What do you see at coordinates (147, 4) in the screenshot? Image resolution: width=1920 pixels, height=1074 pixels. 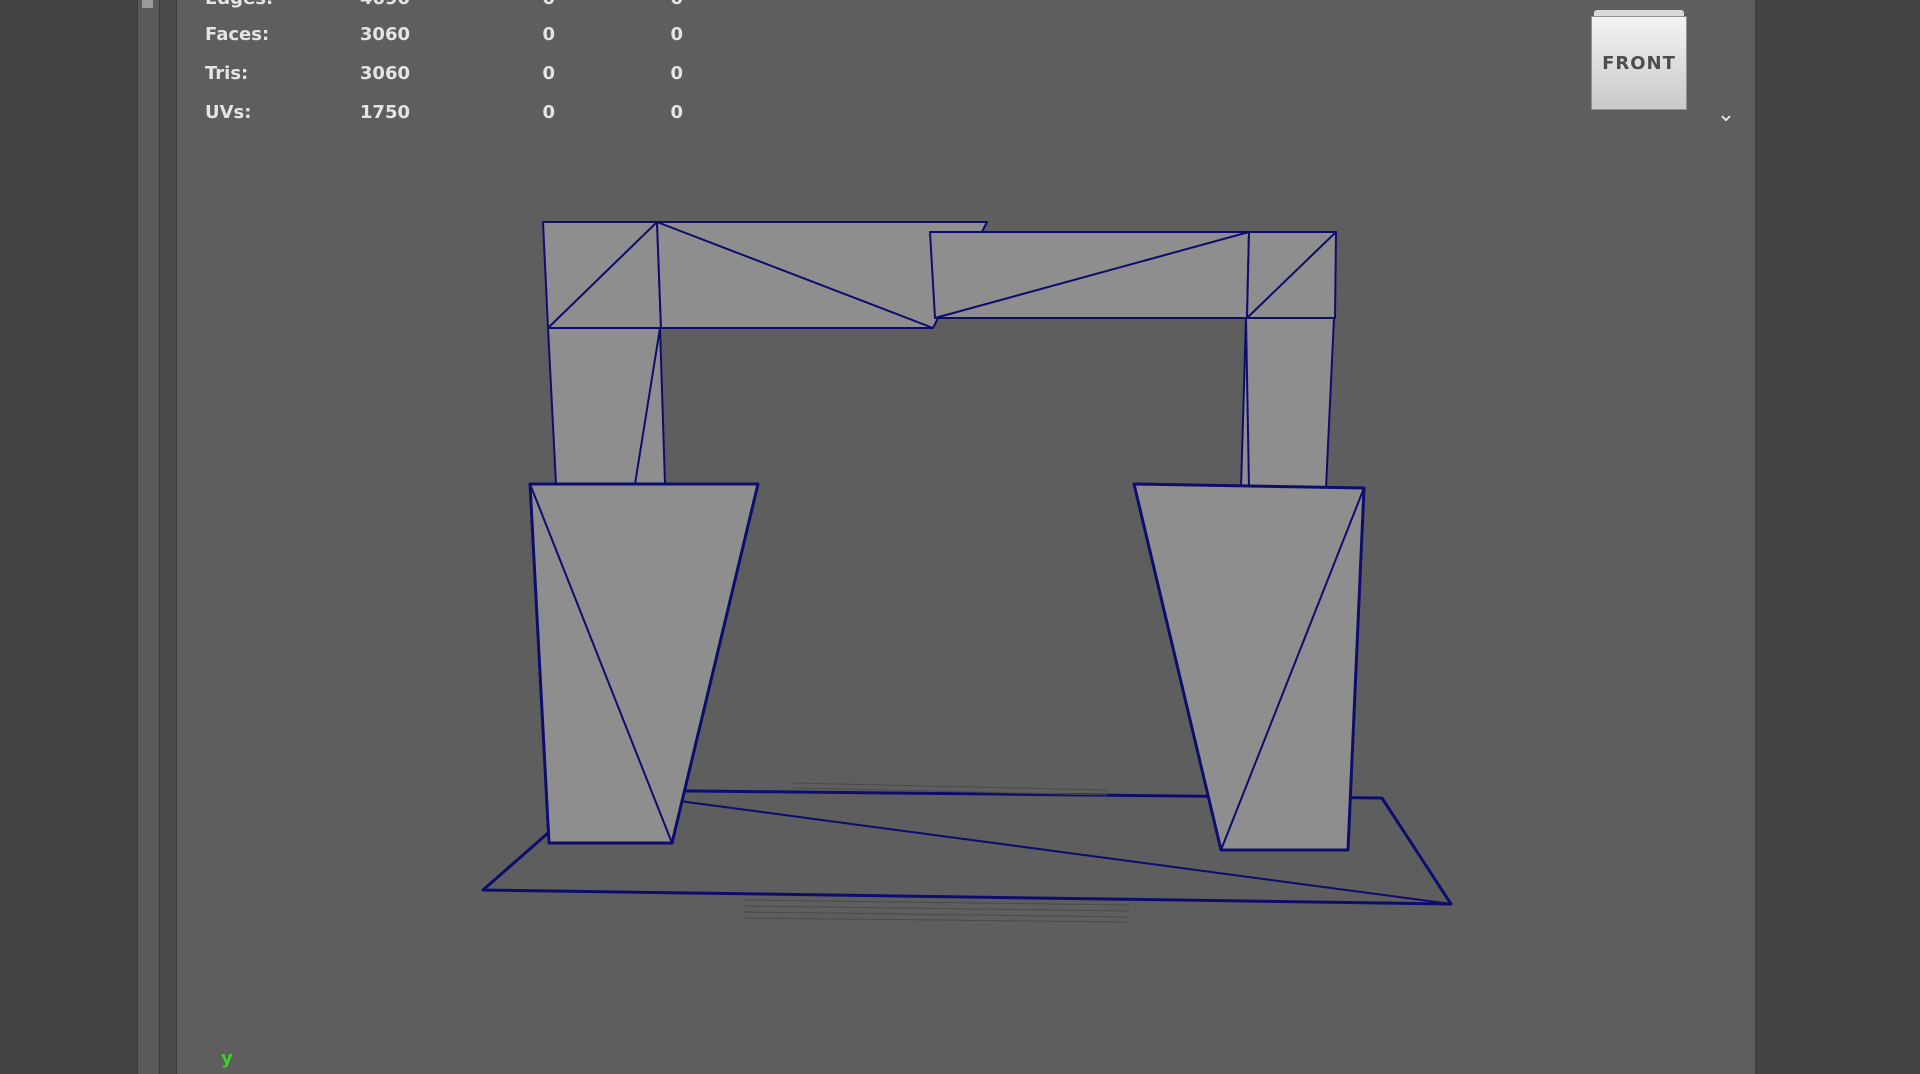 I see `scrollbar-thumb` at bounding box center [147, 4].